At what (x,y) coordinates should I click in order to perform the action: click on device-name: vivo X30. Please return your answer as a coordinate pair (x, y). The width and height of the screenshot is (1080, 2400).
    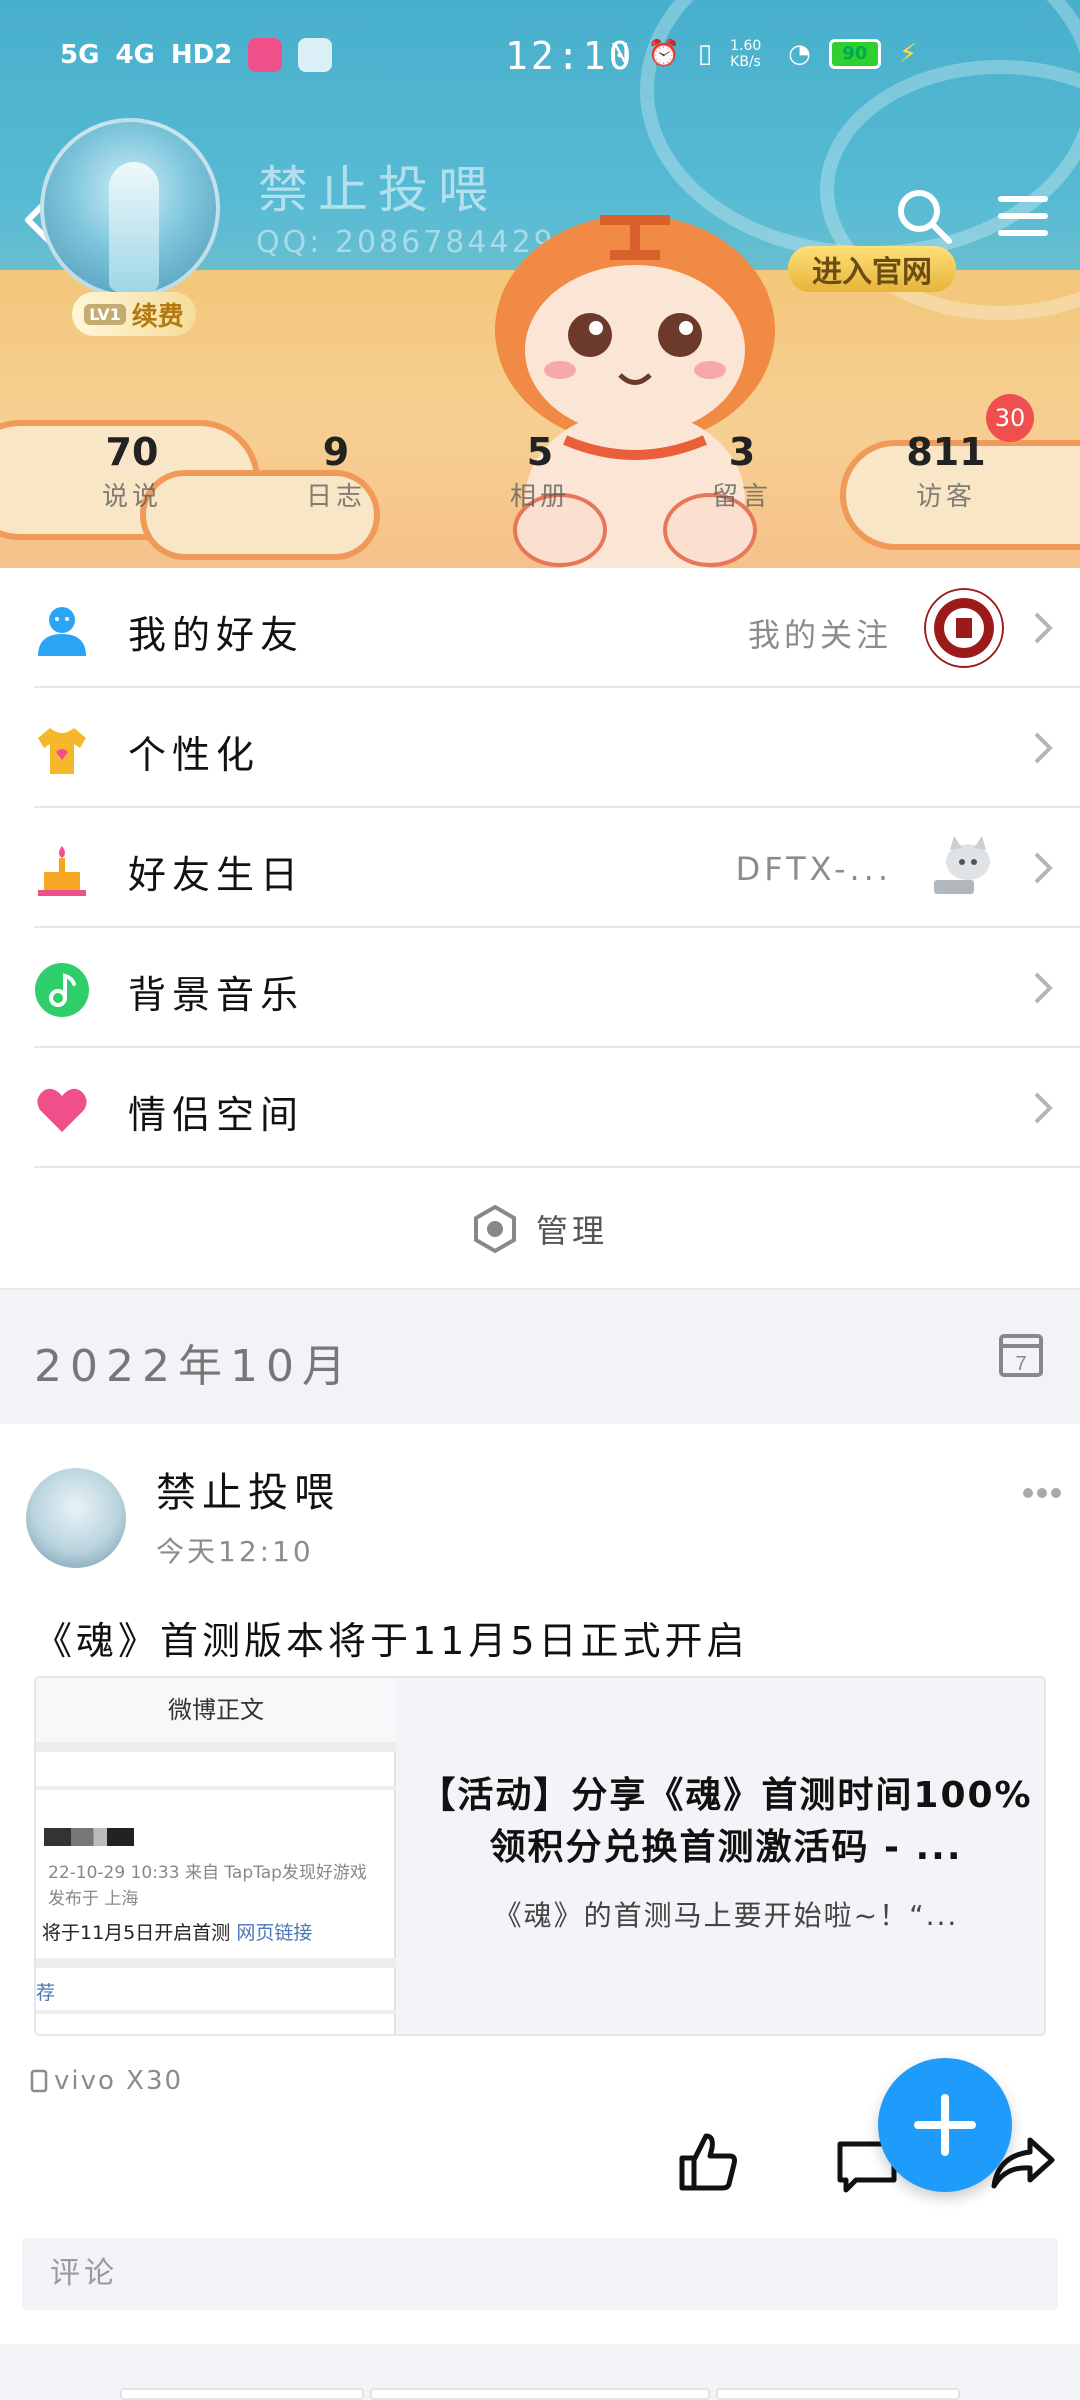
    Looking at the image, I should click on (119, 2081).